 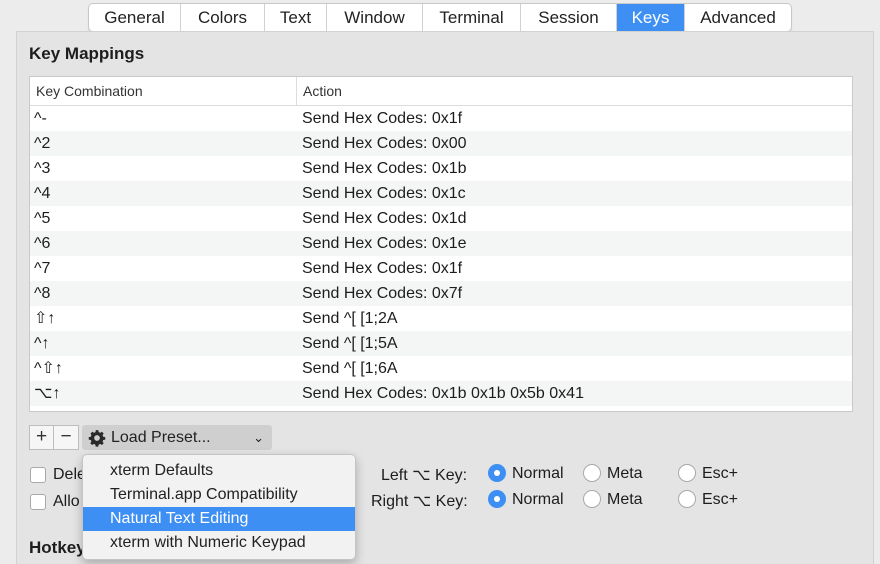 I want to click on right-option-normal-label: Normal, so click(x=538, y=499).